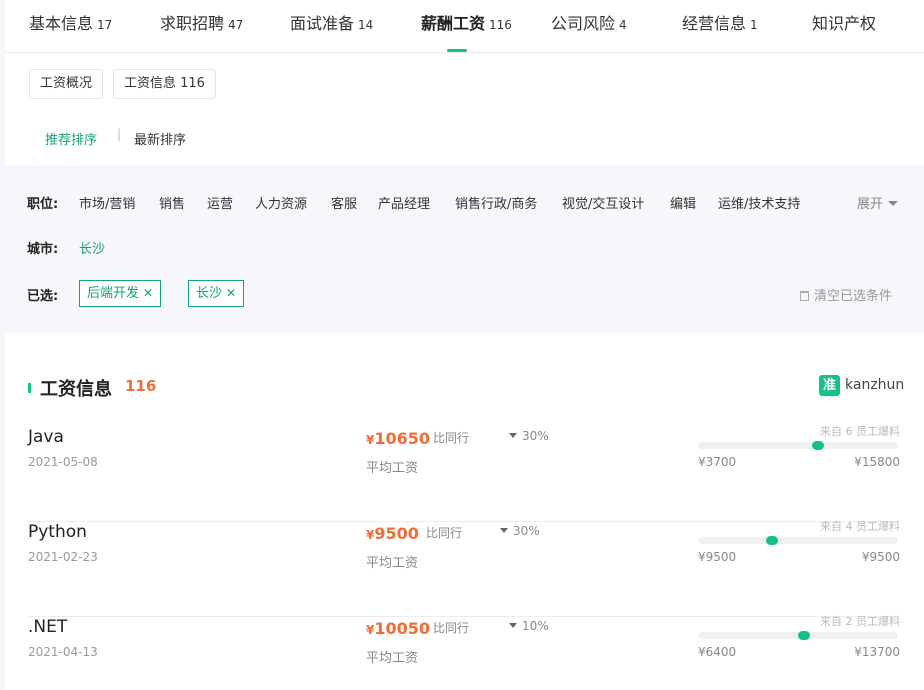  I want to click on sort-recommended: 推荐排序, so click(71, 138).